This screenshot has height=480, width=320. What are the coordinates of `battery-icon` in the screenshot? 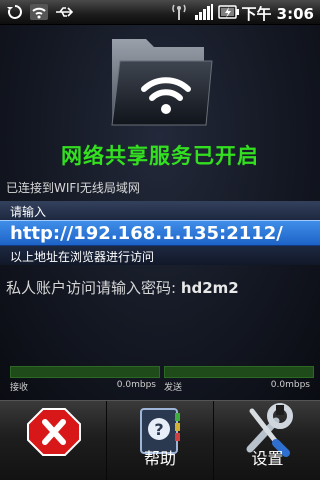 It's located at (228, 12).